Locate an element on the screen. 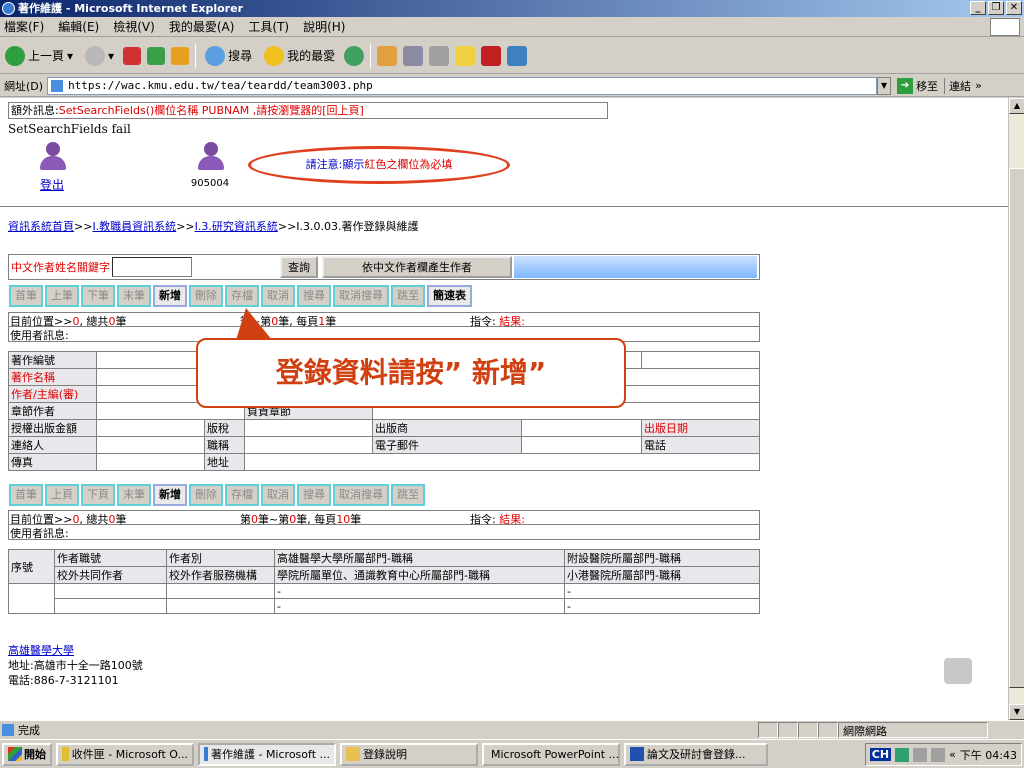 The width and height of the screenshot is (1024, 768). range-start-value: 0 is located at coordinates (254, 519).